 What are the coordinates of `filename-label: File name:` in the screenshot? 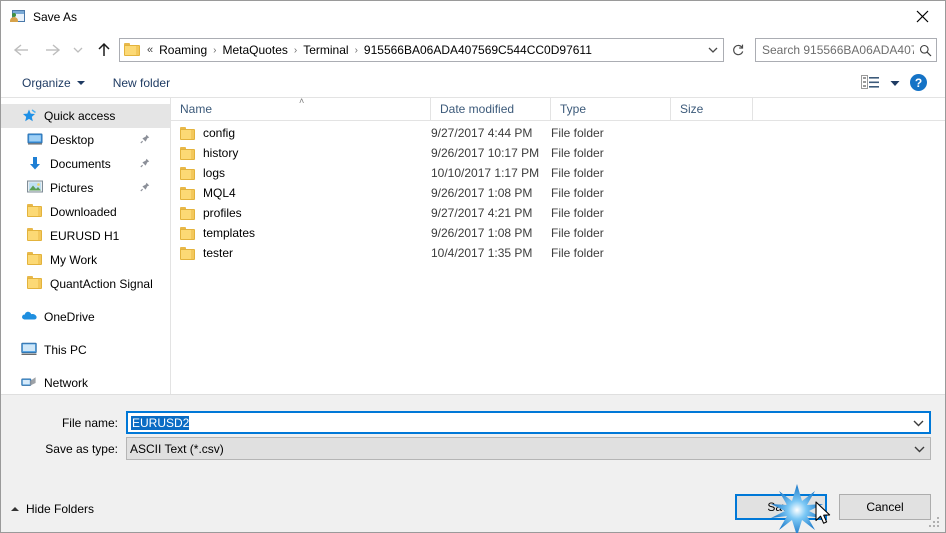 It's located at (89, 422).